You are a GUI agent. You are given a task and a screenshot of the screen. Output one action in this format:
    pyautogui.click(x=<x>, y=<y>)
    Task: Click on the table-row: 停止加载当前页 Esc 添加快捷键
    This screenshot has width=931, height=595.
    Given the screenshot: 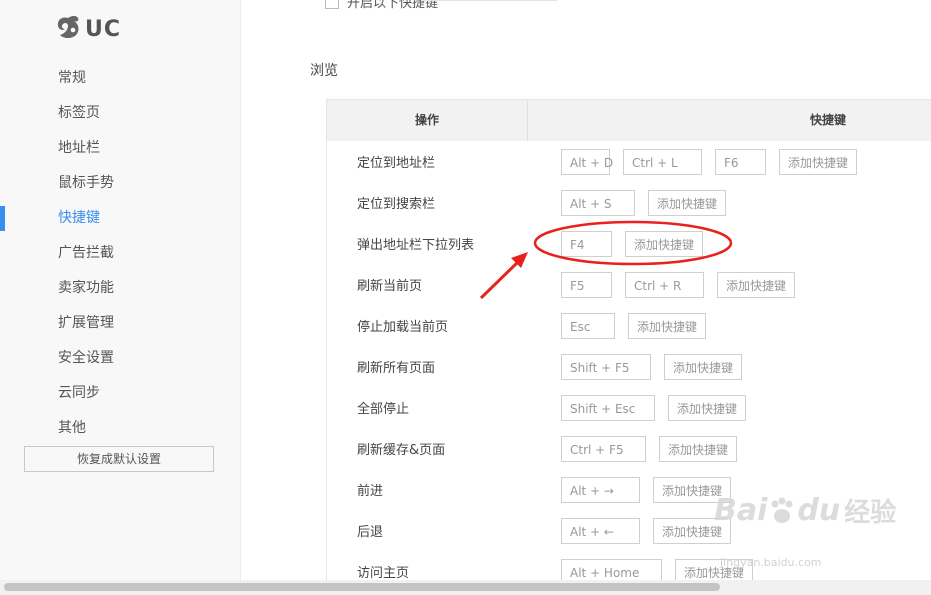 What is the action you would take?
    pyautogui.click(x=629, y=325)
    